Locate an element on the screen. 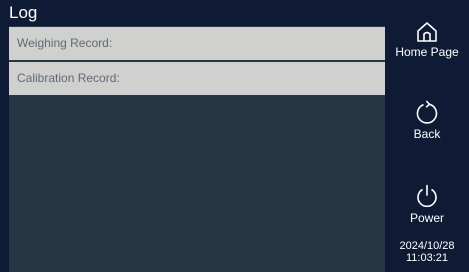 Image resolution: width=469 pixels, height=272 pixels. time-text: 11:03:21 is located at coordinates (426, 258).